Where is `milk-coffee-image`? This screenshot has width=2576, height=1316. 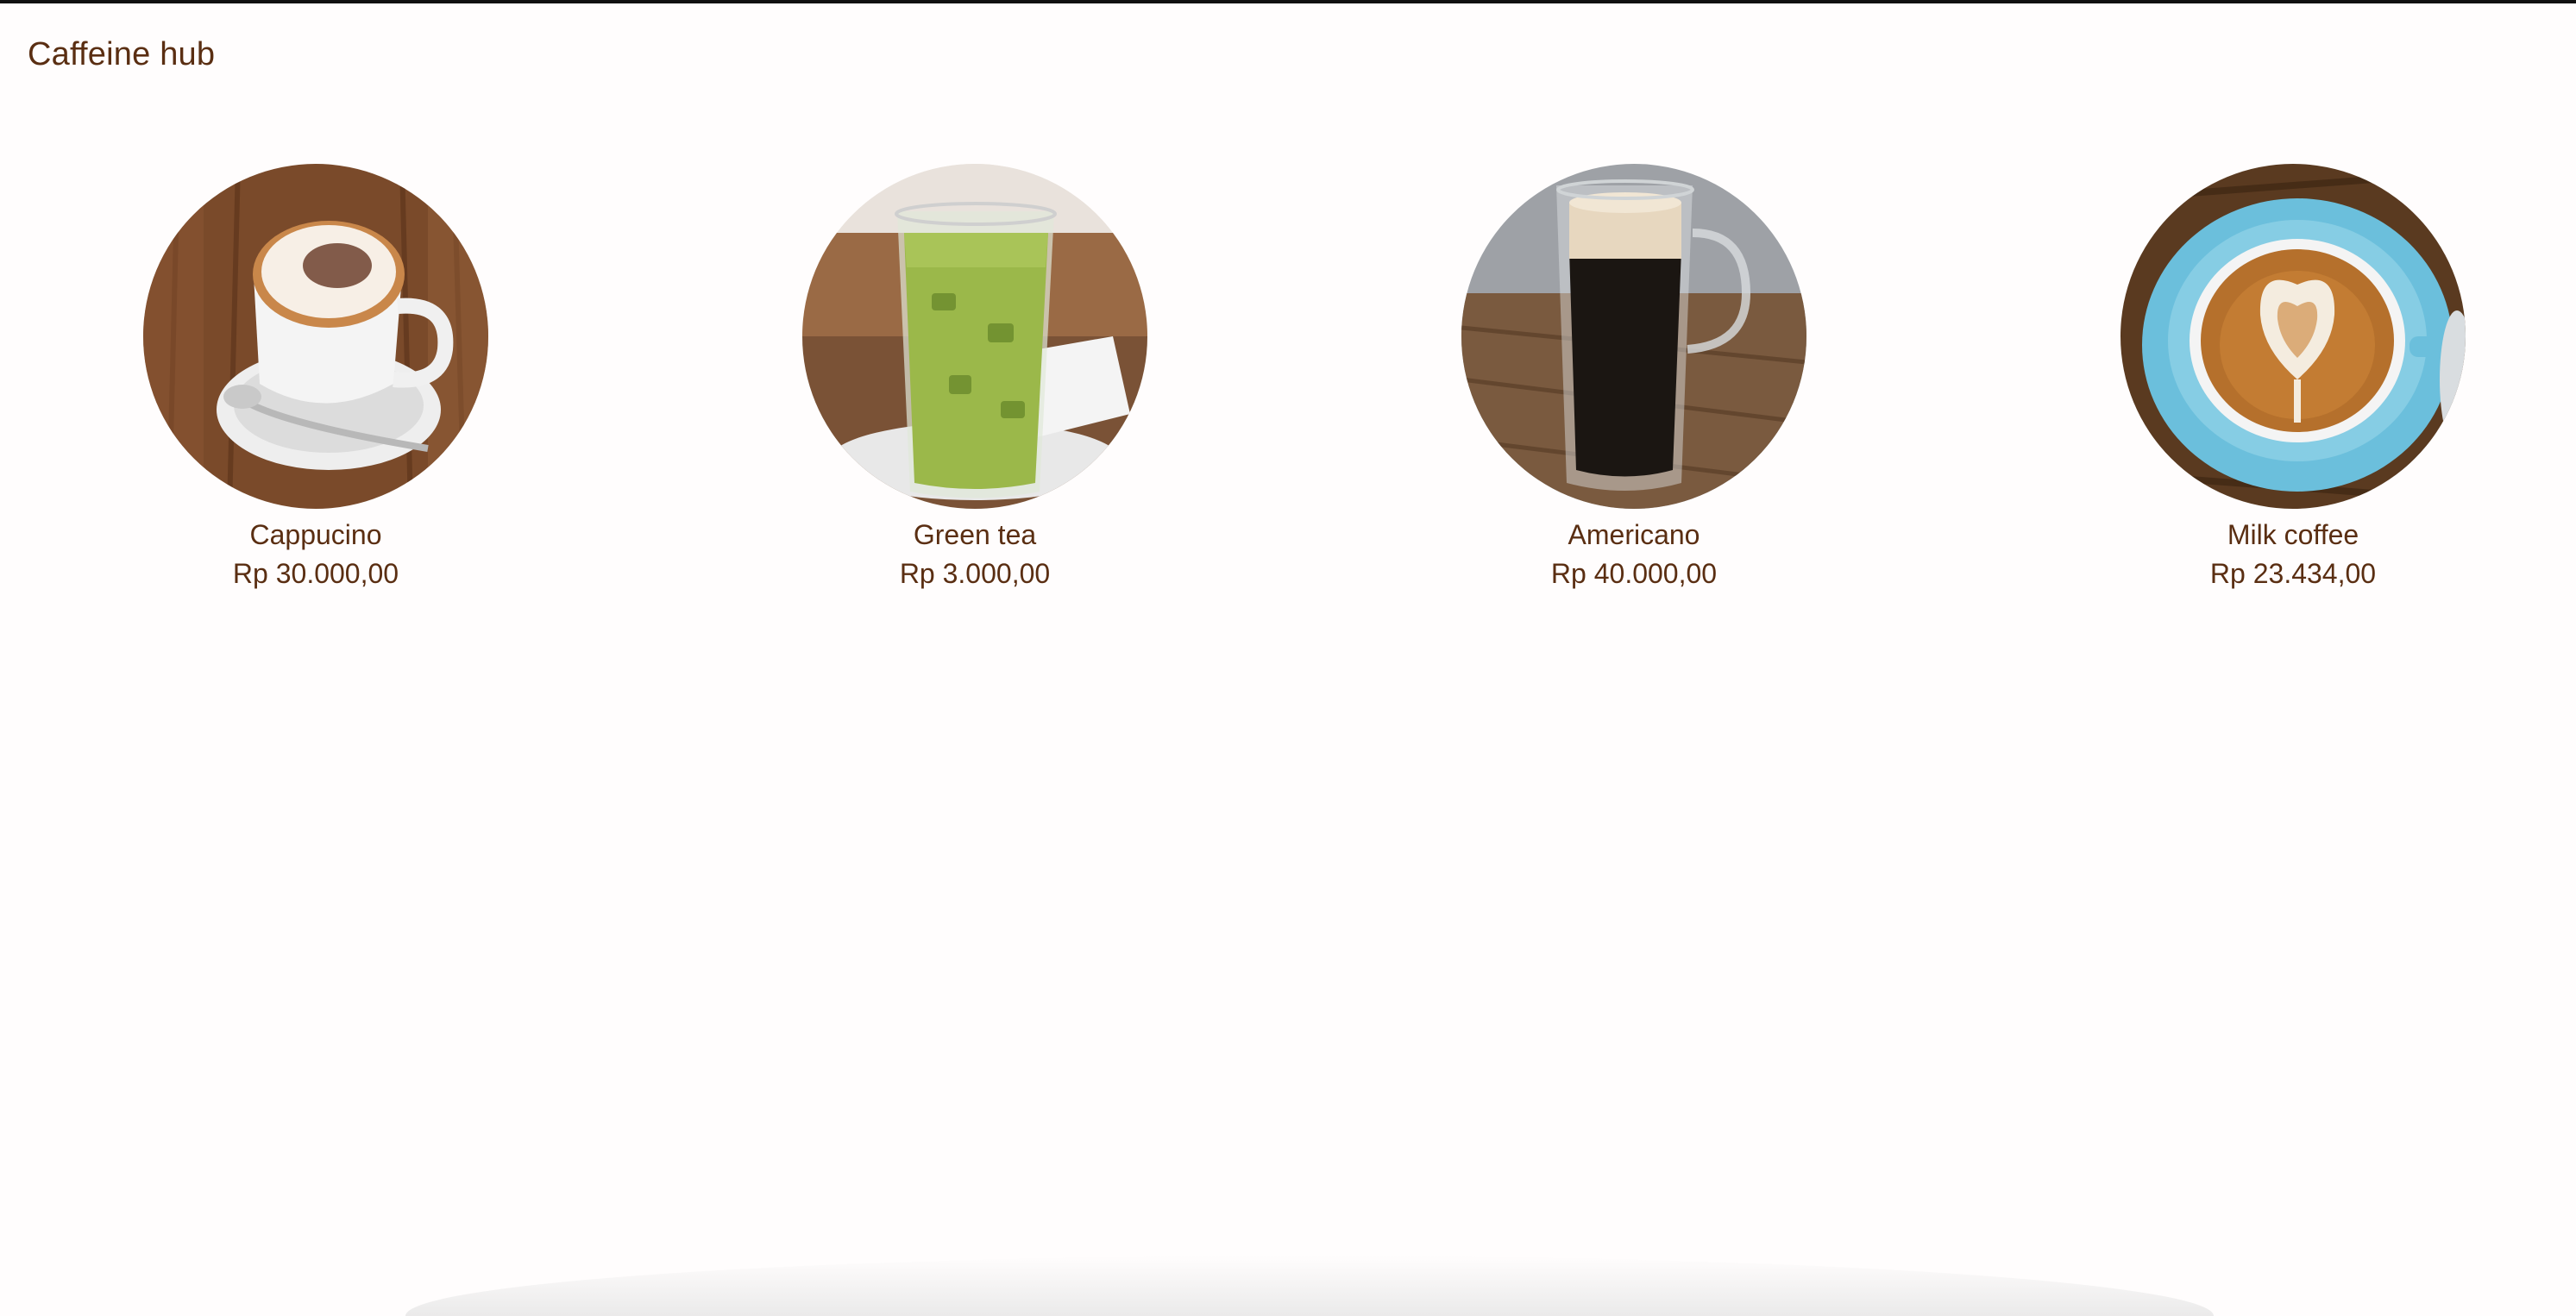 milk-coffee-image is located at coordinates (2293, 336).